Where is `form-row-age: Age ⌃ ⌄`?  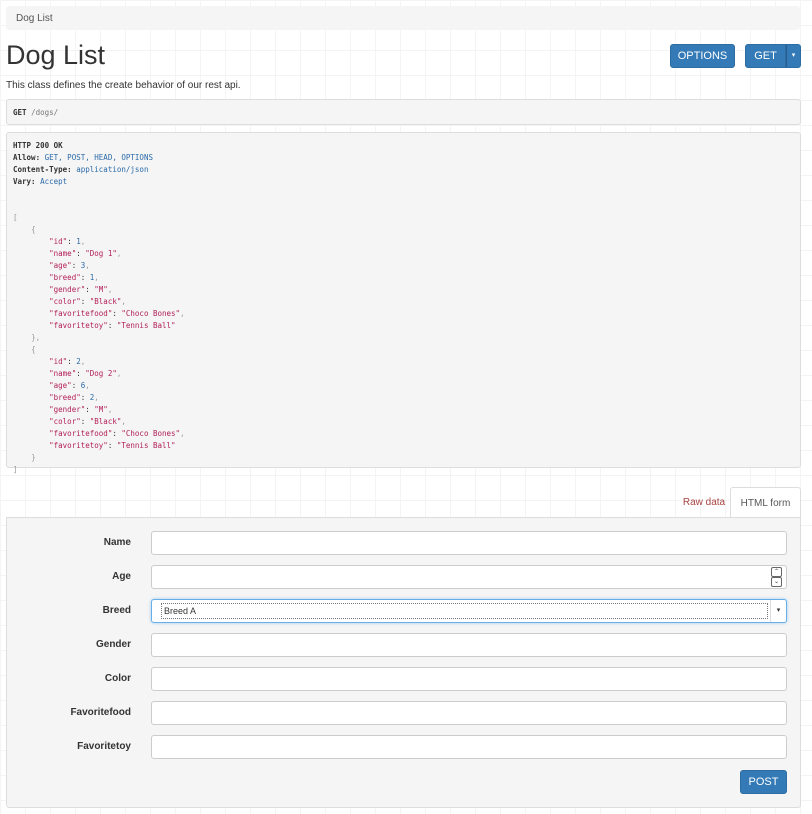 form-row-age: Age ⌃ ⌄ is located at coordinates (404, 577).